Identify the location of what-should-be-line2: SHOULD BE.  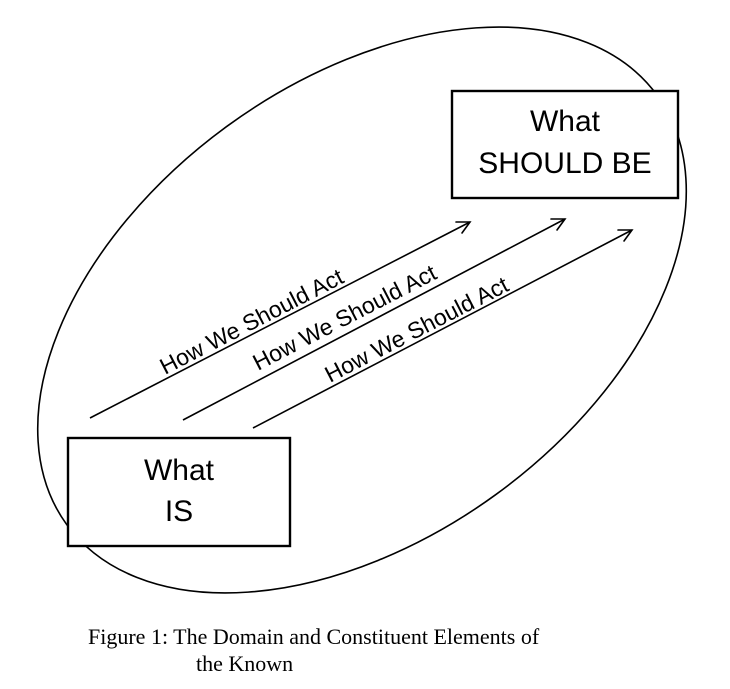
(564, 163).